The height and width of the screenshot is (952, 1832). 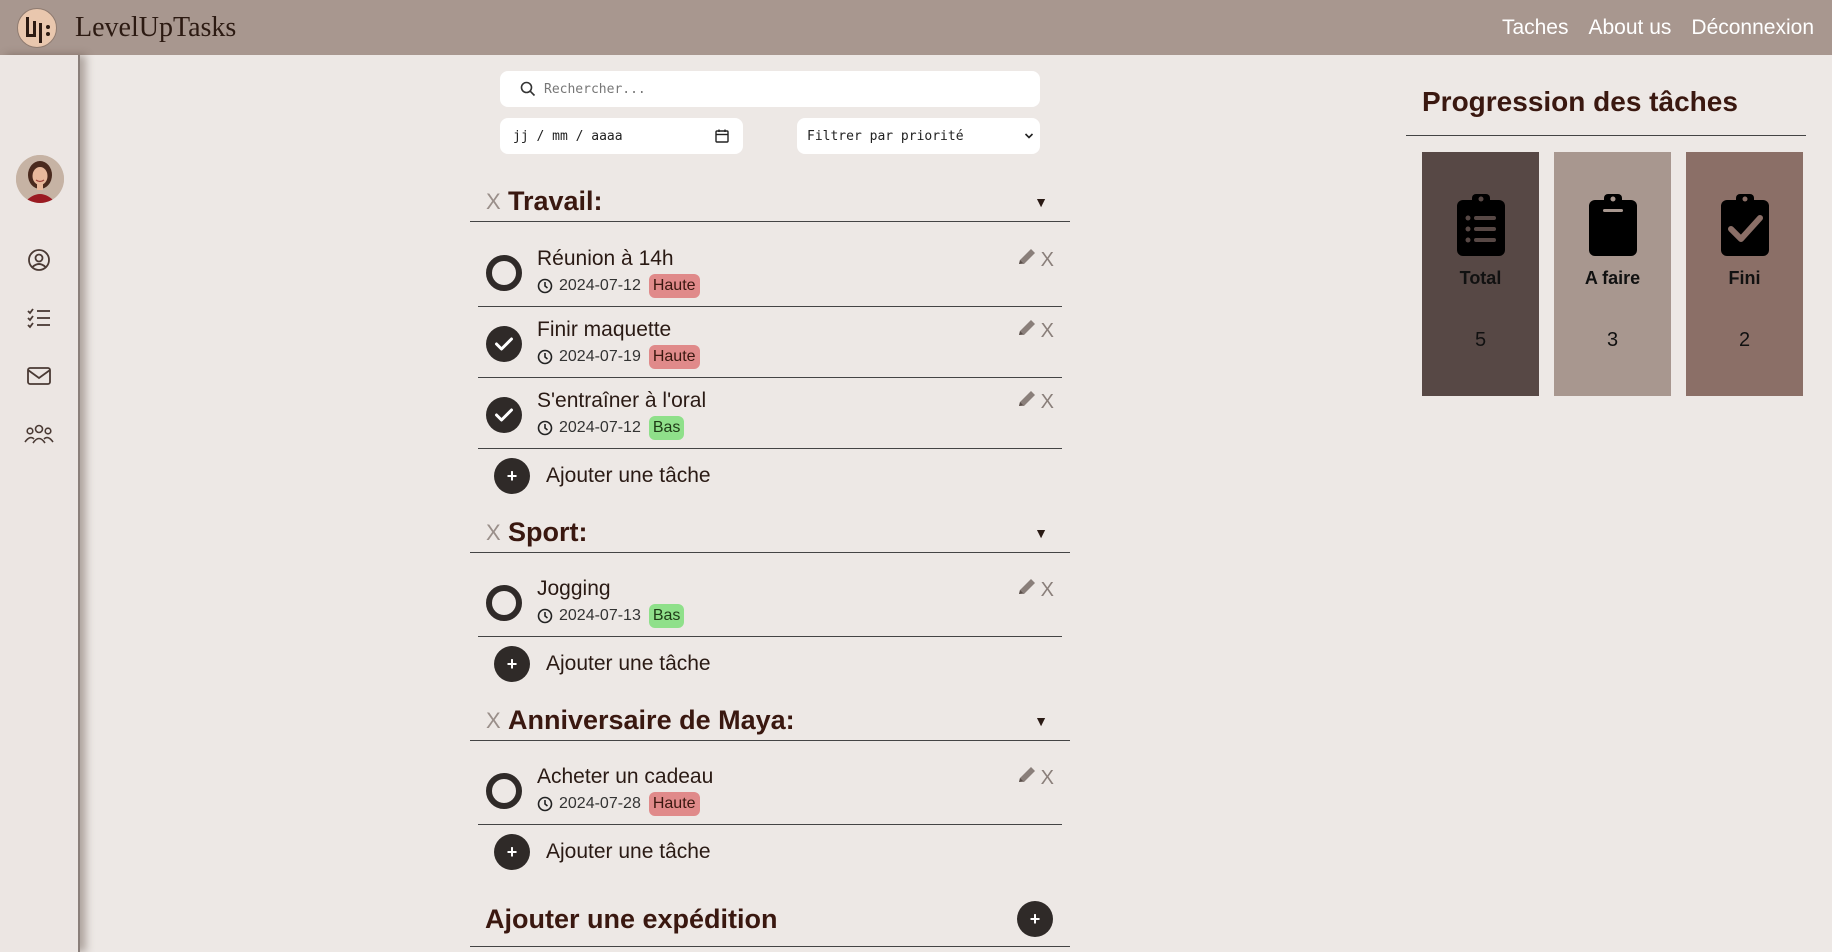 I want to click on search-bar, so click(x=770, y=89).